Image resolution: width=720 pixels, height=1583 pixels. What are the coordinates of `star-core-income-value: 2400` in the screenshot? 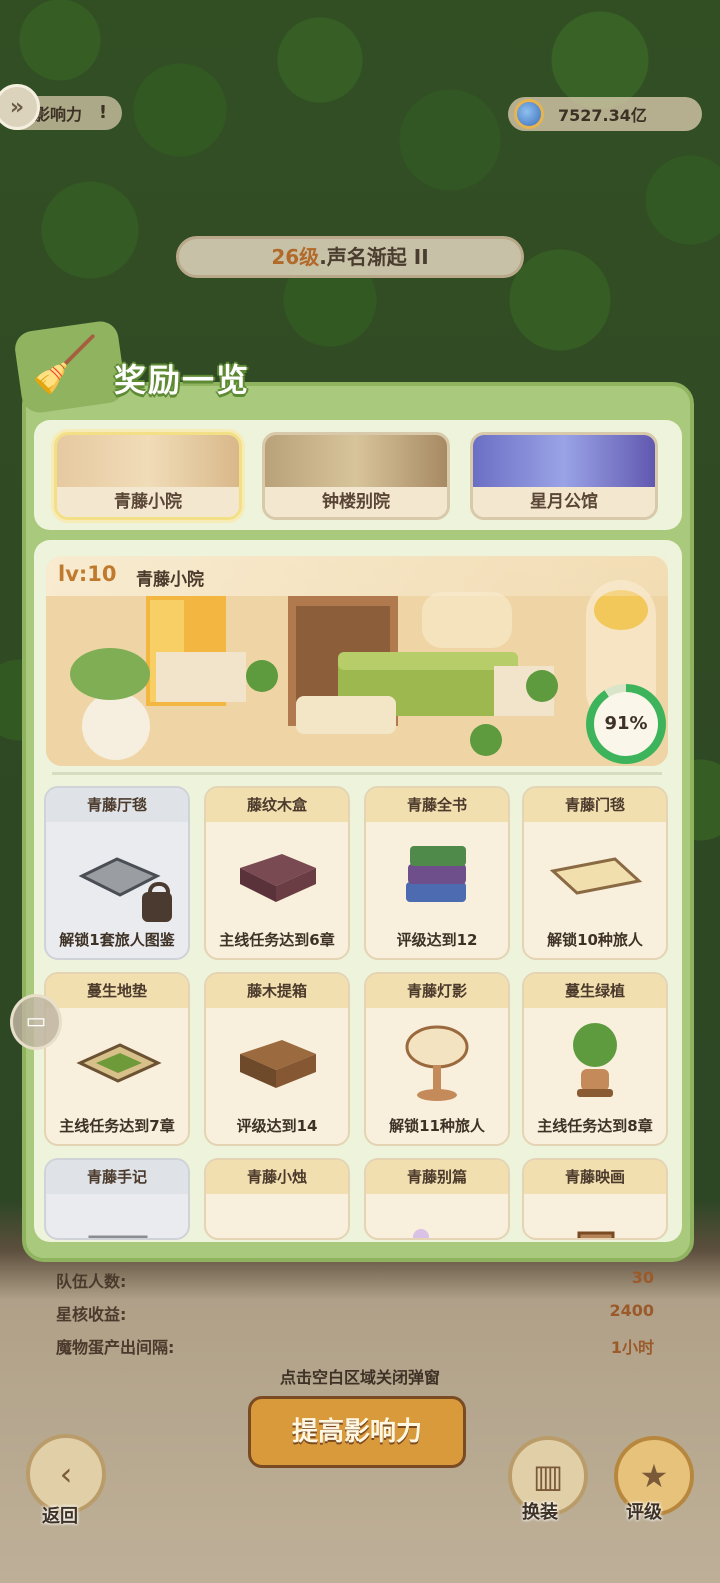 It's located at (631, 1310).